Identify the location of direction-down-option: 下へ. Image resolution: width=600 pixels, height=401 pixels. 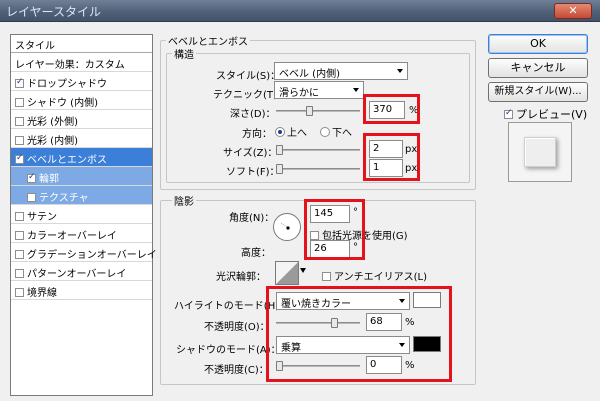
(336, 131).